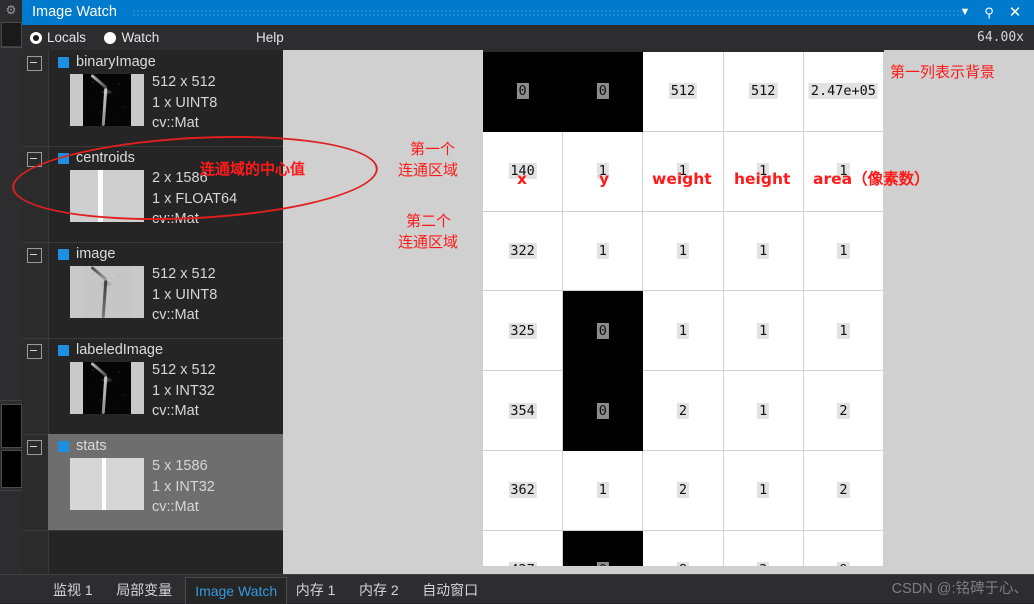  I want to click on grid-cell-r3-c1: 0, so click(603, 331).